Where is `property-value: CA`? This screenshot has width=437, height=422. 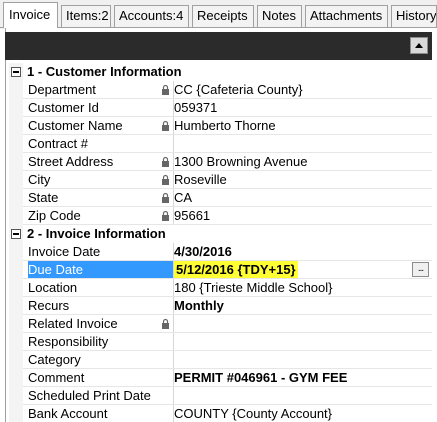 property-value: CA is located at coordinates (183, 198).